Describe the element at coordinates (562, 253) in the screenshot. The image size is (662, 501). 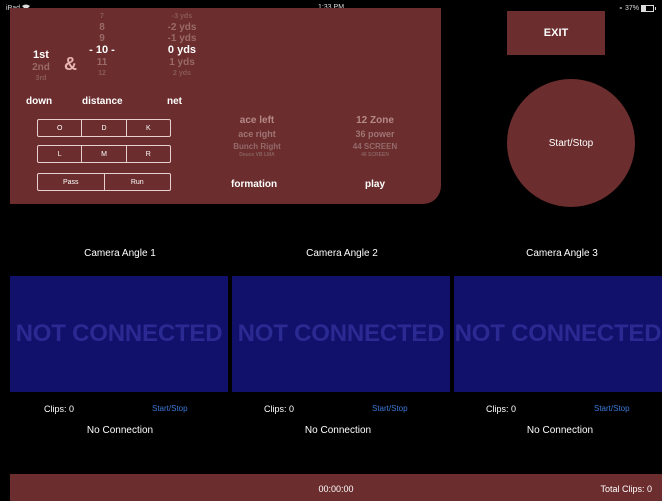
I see `camera-3-title: Camera Angle 3` at that location.